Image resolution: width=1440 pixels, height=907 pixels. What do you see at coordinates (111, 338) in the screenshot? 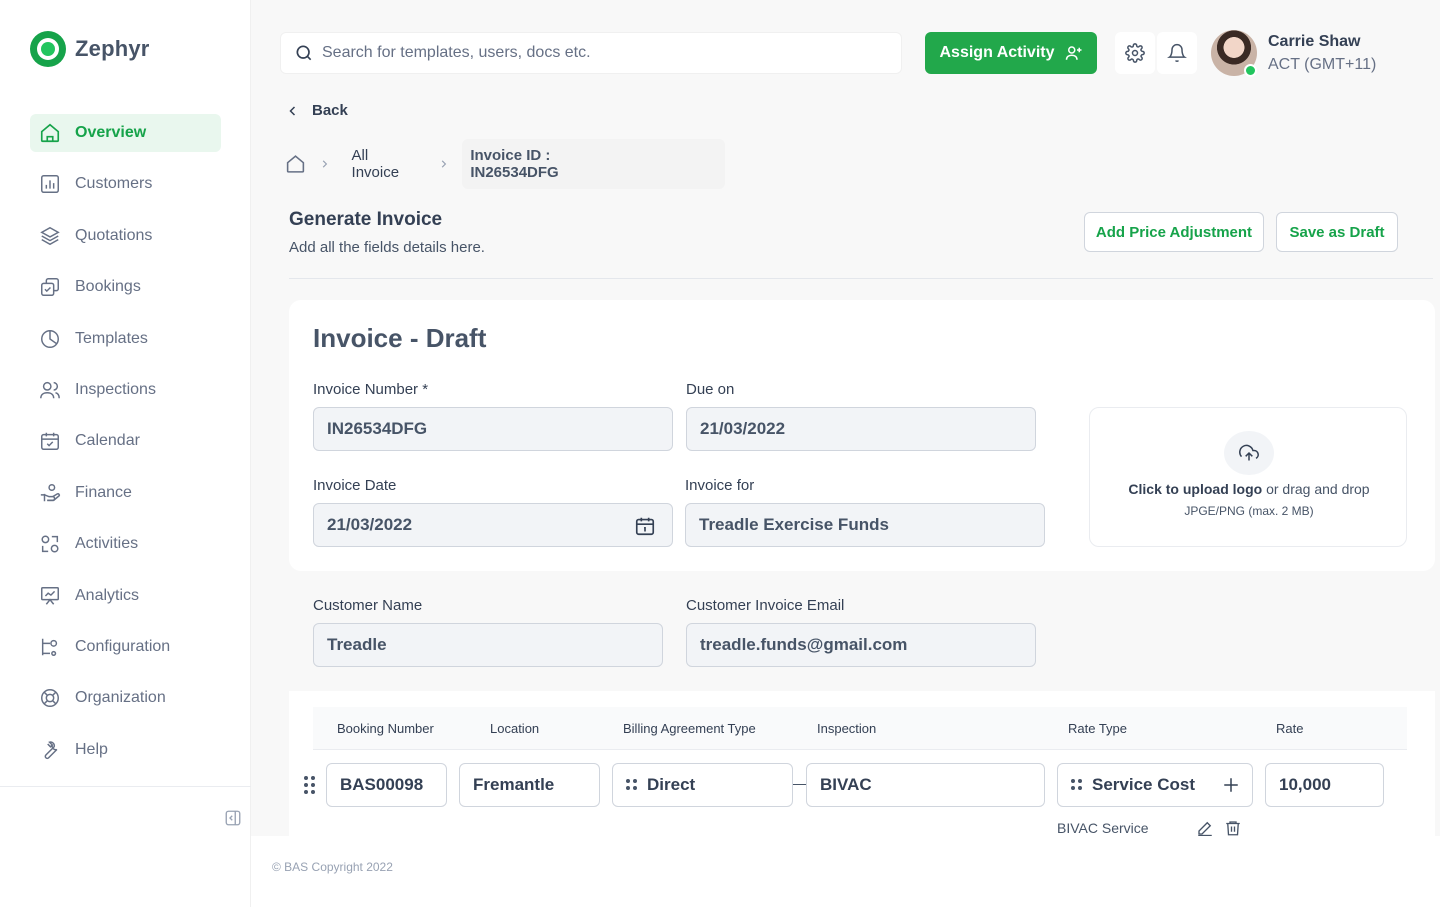
I see `sidebar-item-label: Templates` at bounding box center [111, 338].